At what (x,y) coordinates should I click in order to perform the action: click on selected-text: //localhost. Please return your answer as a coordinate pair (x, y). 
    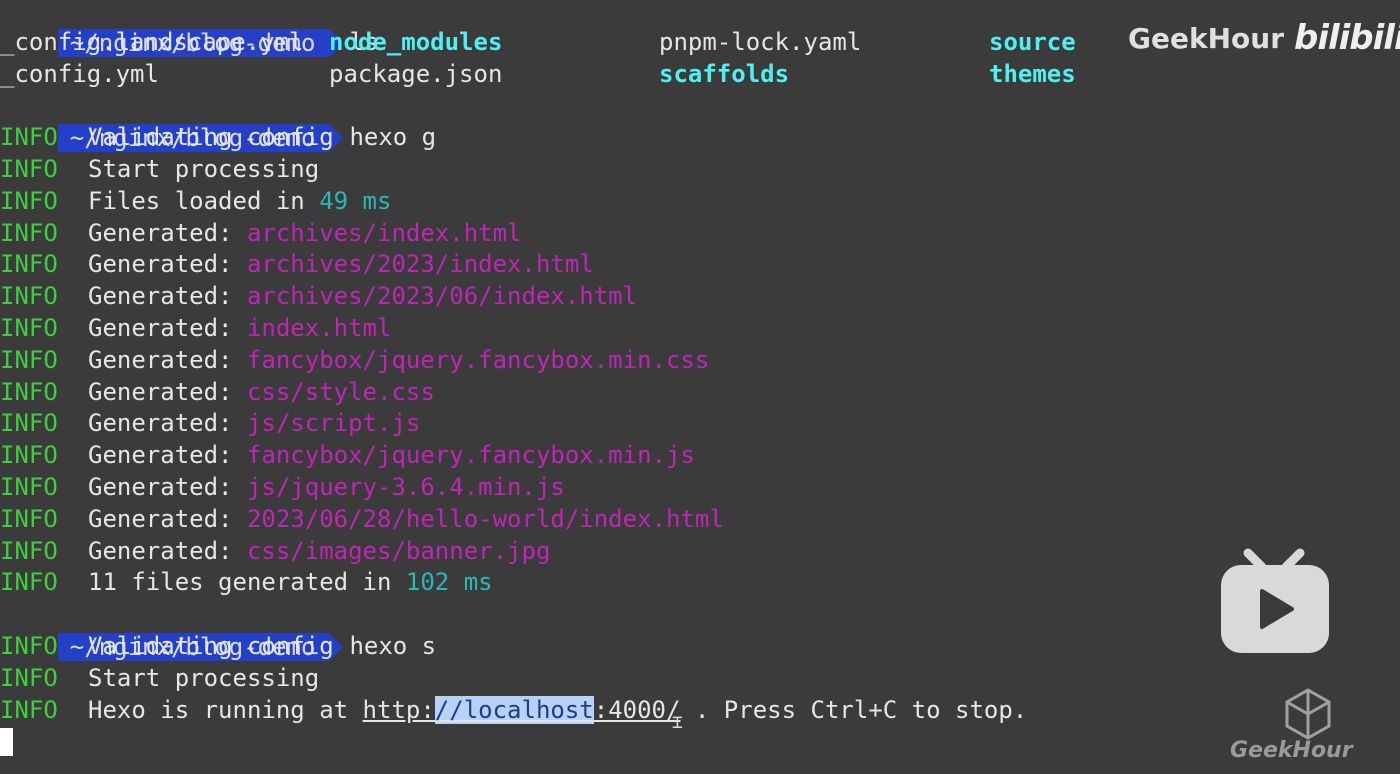
    Looking at the image, I should click on (514, 709).